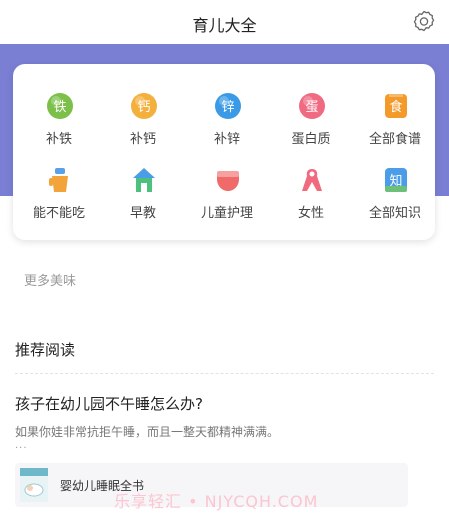 This screenshot has width=449, height=522. I want to click on category-label: 全部食谱, so click(394, 139).